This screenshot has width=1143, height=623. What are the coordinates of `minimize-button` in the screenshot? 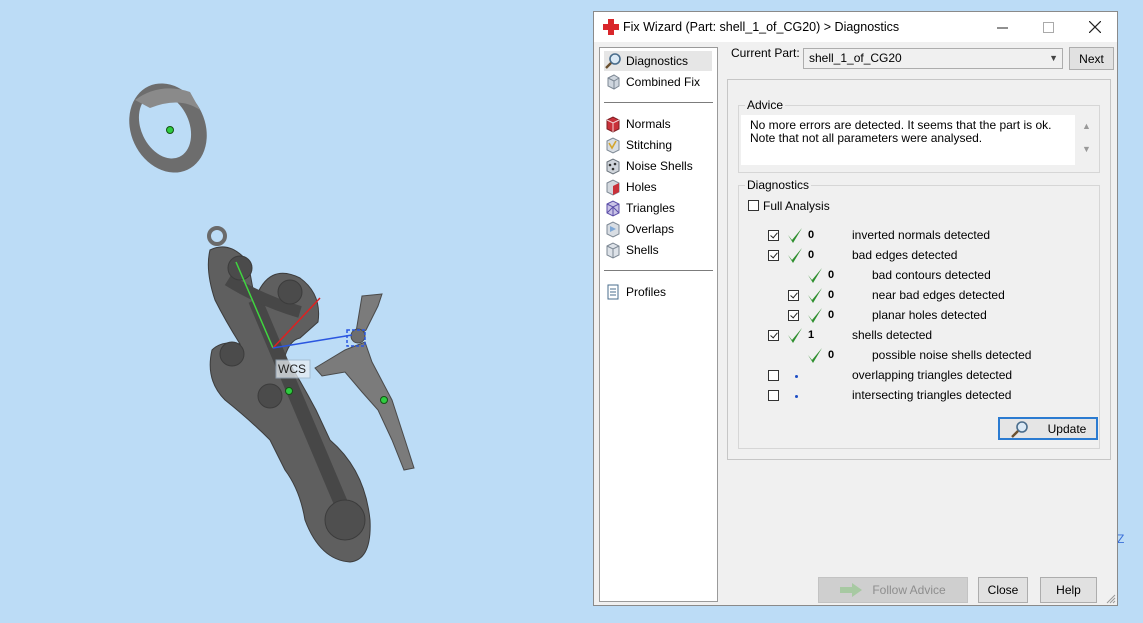 It's located at (1002, 27).